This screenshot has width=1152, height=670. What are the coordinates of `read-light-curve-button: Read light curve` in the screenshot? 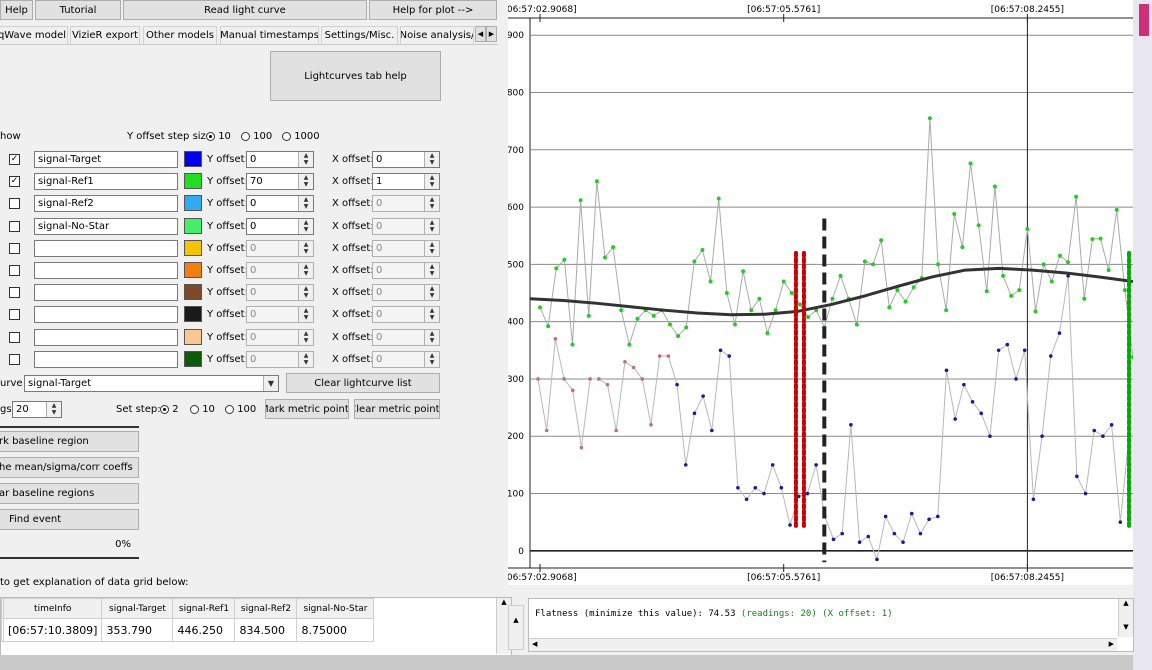 It's located at (245, 10).